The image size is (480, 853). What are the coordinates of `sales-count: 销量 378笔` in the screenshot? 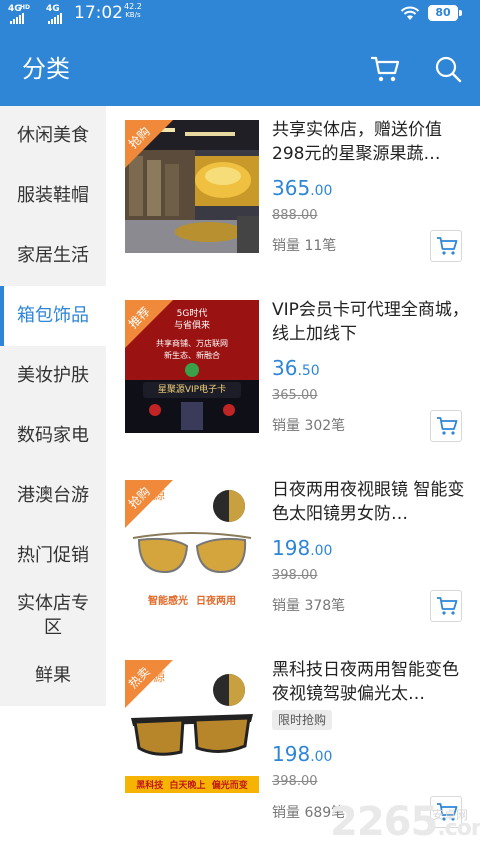 It's located at (309, 606).